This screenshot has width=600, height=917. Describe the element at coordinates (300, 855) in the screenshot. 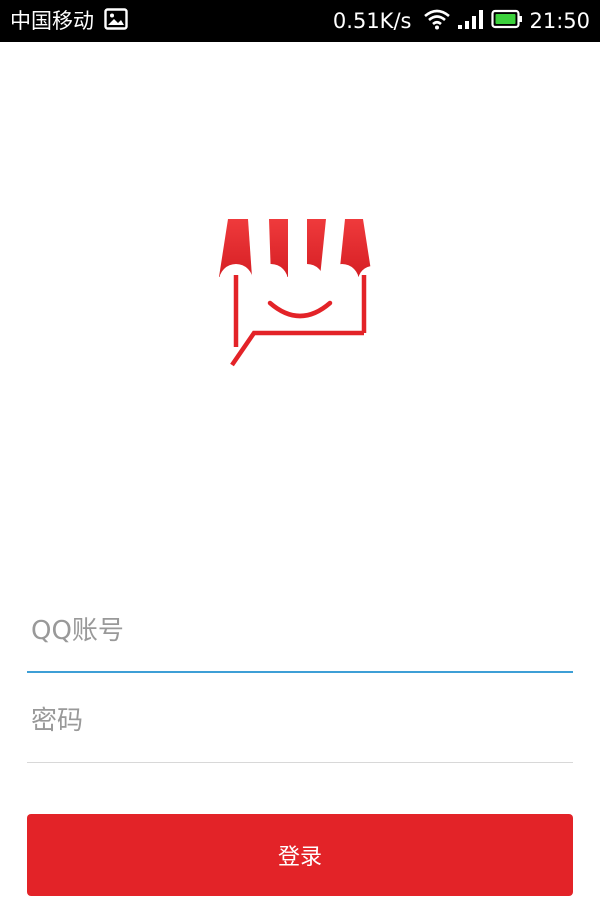

I see `login-button: 登录` at that location.